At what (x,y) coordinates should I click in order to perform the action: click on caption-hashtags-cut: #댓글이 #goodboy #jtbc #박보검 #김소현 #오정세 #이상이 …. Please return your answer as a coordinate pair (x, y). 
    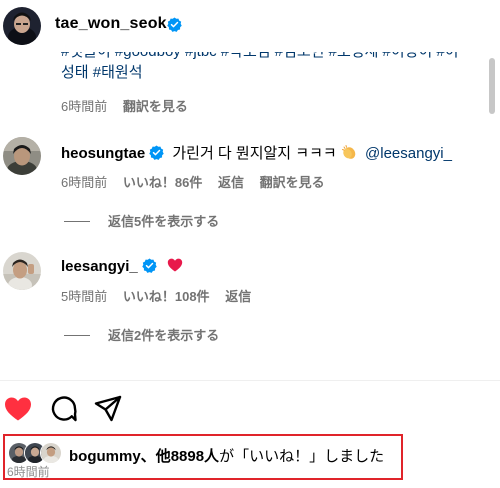
    Looking at the image, I should click on (271, 57).